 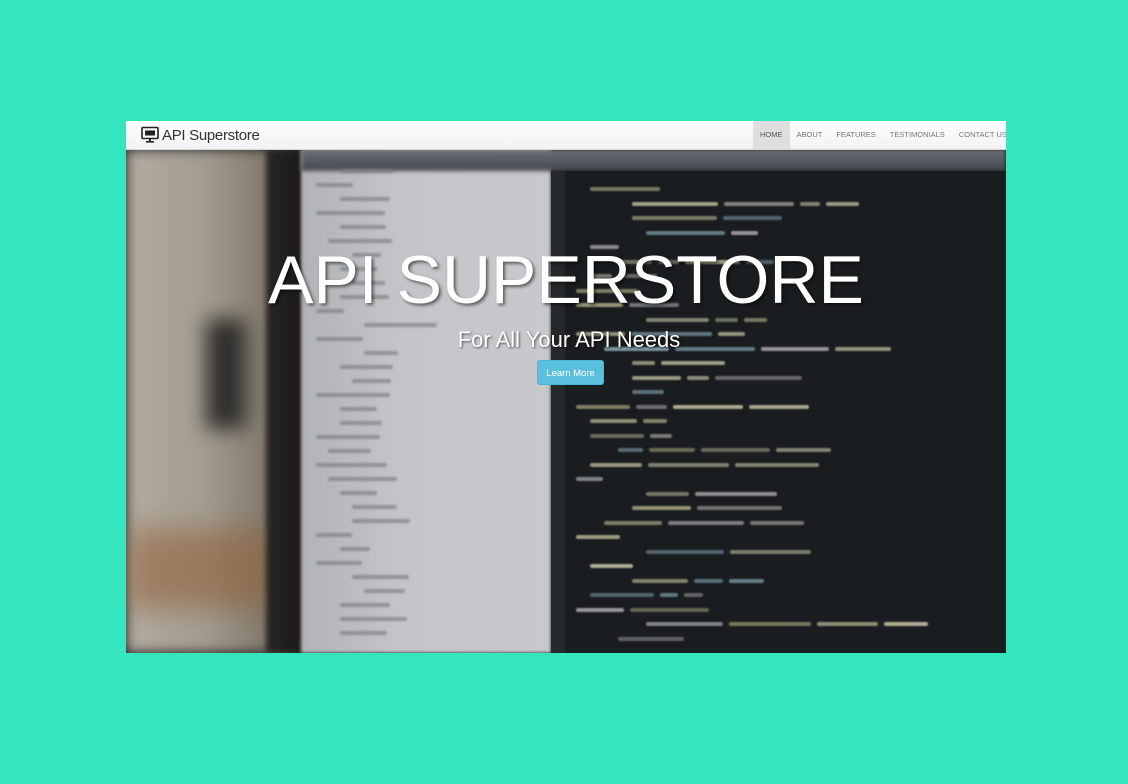 What do you see at coordinates (150, 134) in the screenshot?
I see `monitor-icon` at bounding box center [150, 134].